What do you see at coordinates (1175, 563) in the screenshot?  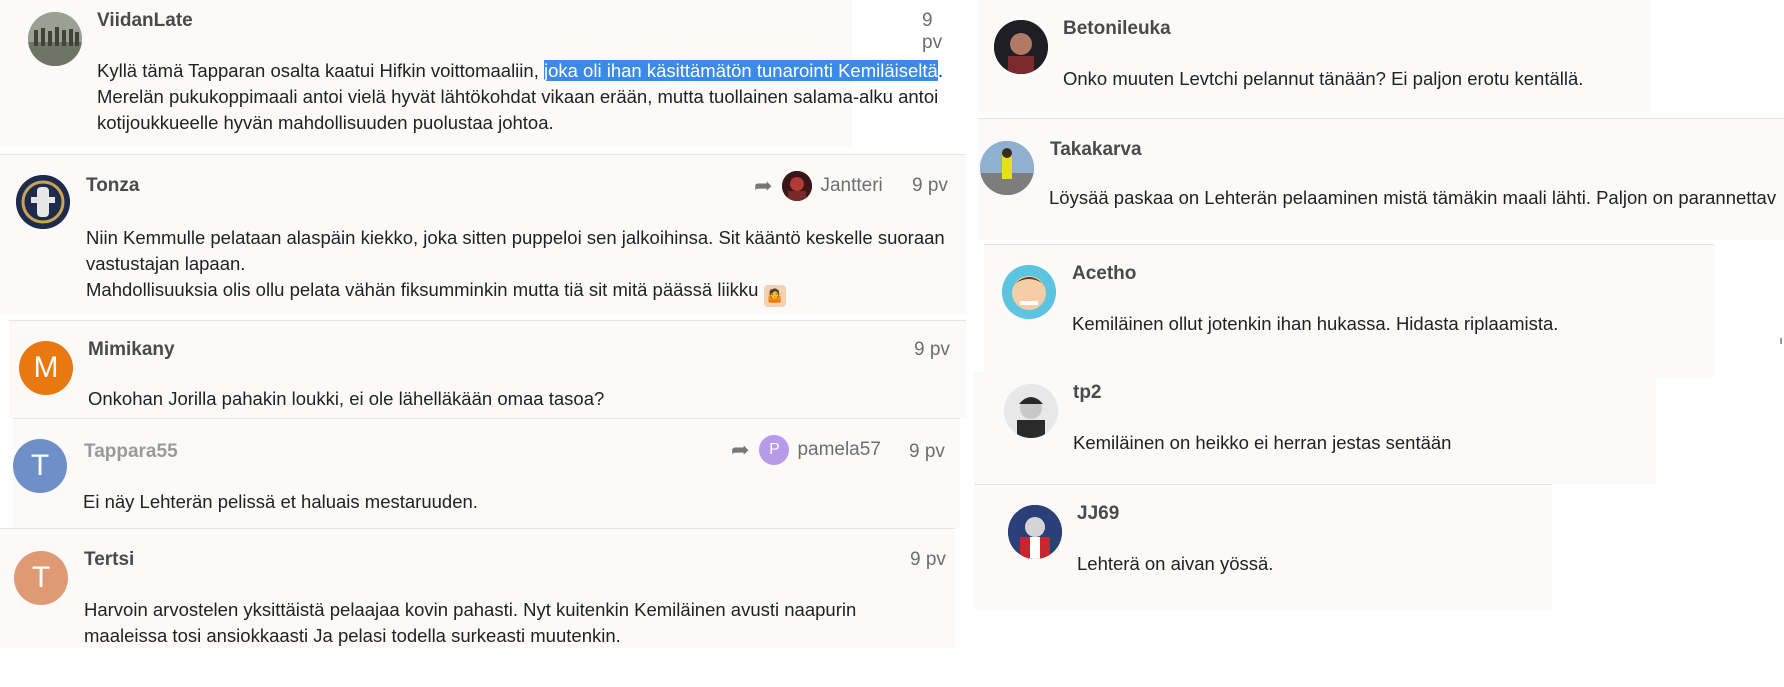 I see `post-body: Lehterä on aivan yössä.` at bounding box center [1175, 563].